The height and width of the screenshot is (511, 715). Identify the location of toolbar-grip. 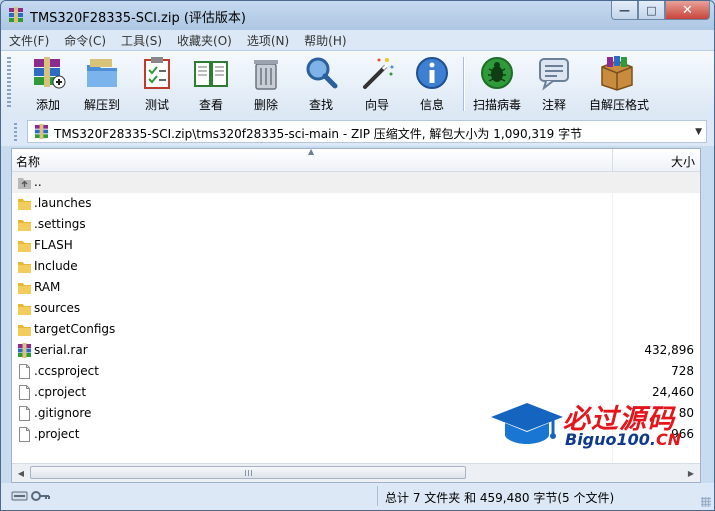
(9, 83).